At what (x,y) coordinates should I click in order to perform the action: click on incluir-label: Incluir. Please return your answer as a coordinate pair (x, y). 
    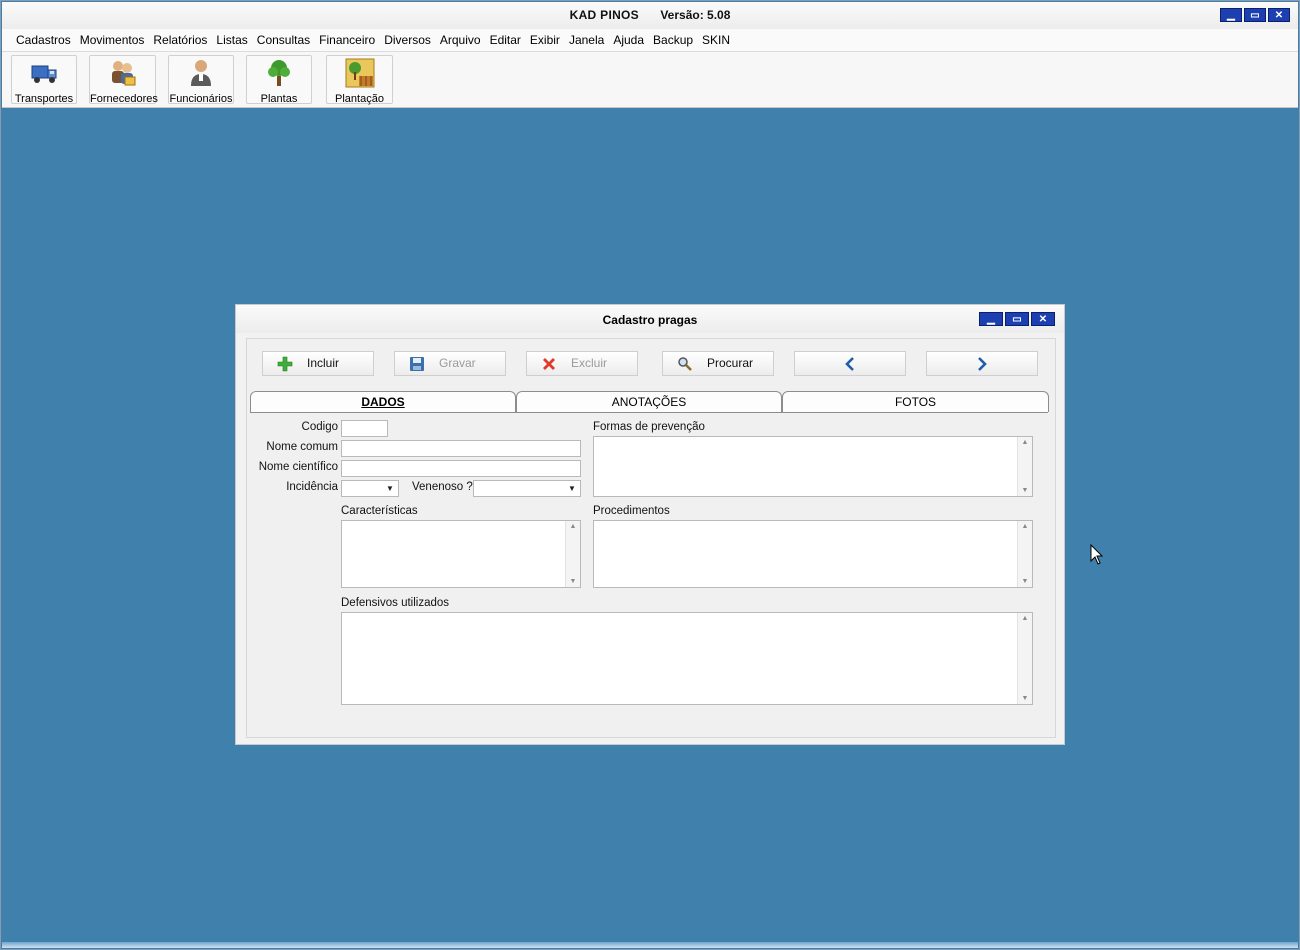
    Looking at the image, I should click on (323, 363).